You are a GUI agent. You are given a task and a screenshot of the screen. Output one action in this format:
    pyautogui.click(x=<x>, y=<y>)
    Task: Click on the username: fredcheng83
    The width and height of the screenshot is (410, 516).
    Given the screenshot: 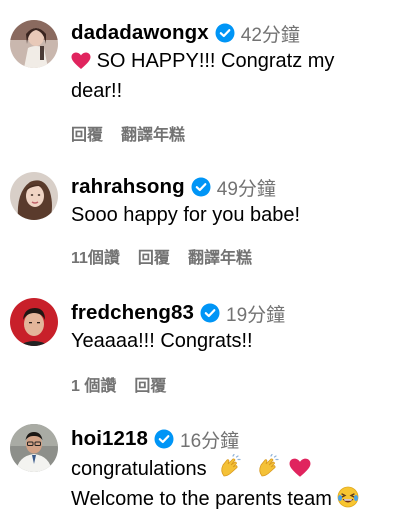 What is the action you would take?
    pyautogui.click(x=132, y=313)
    